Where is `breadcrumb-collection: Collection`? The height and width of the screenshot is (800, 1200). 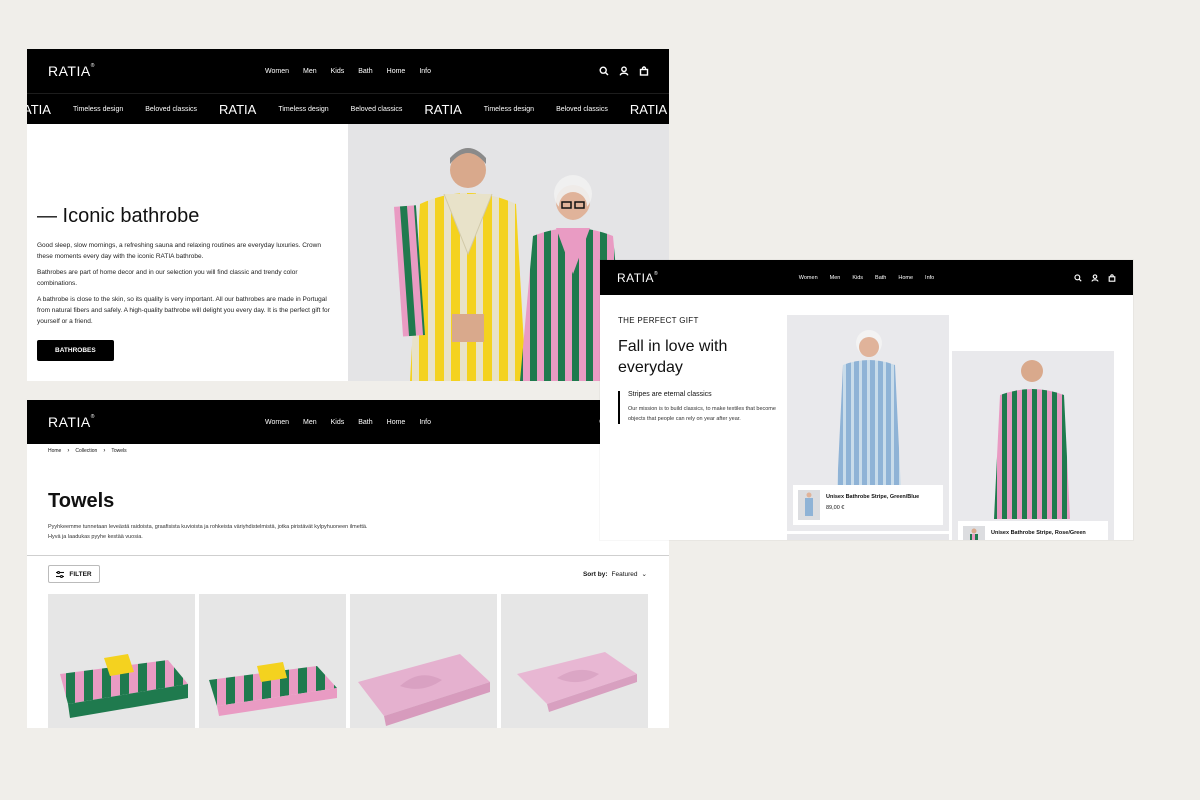 breadcrumb-collection: Collection is located at coordinates (86, 451).